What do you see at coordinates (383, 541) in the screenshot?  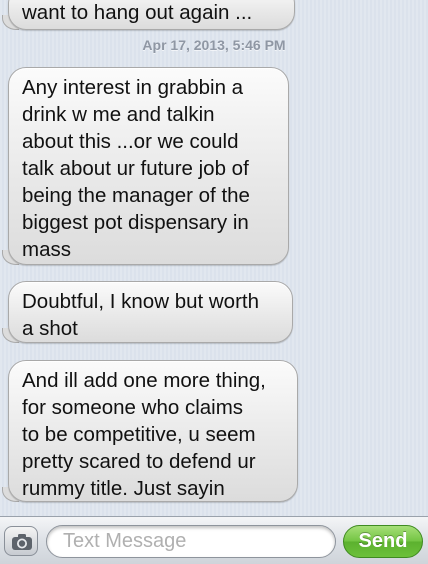 I see `send-button: Send` at bounding box center [383, 541].